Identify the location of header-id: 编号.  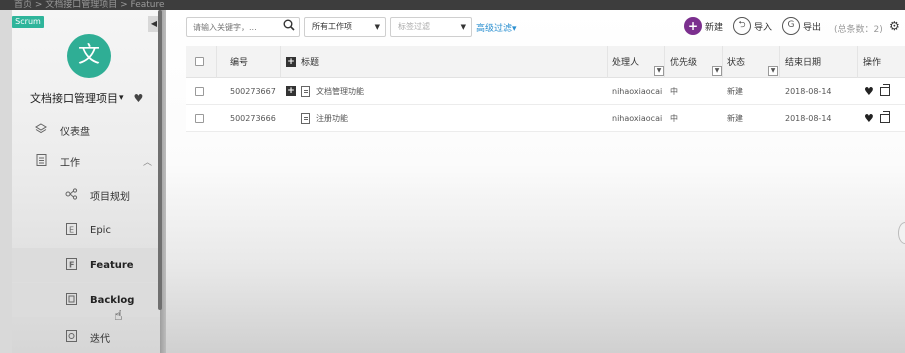
(239, 61).